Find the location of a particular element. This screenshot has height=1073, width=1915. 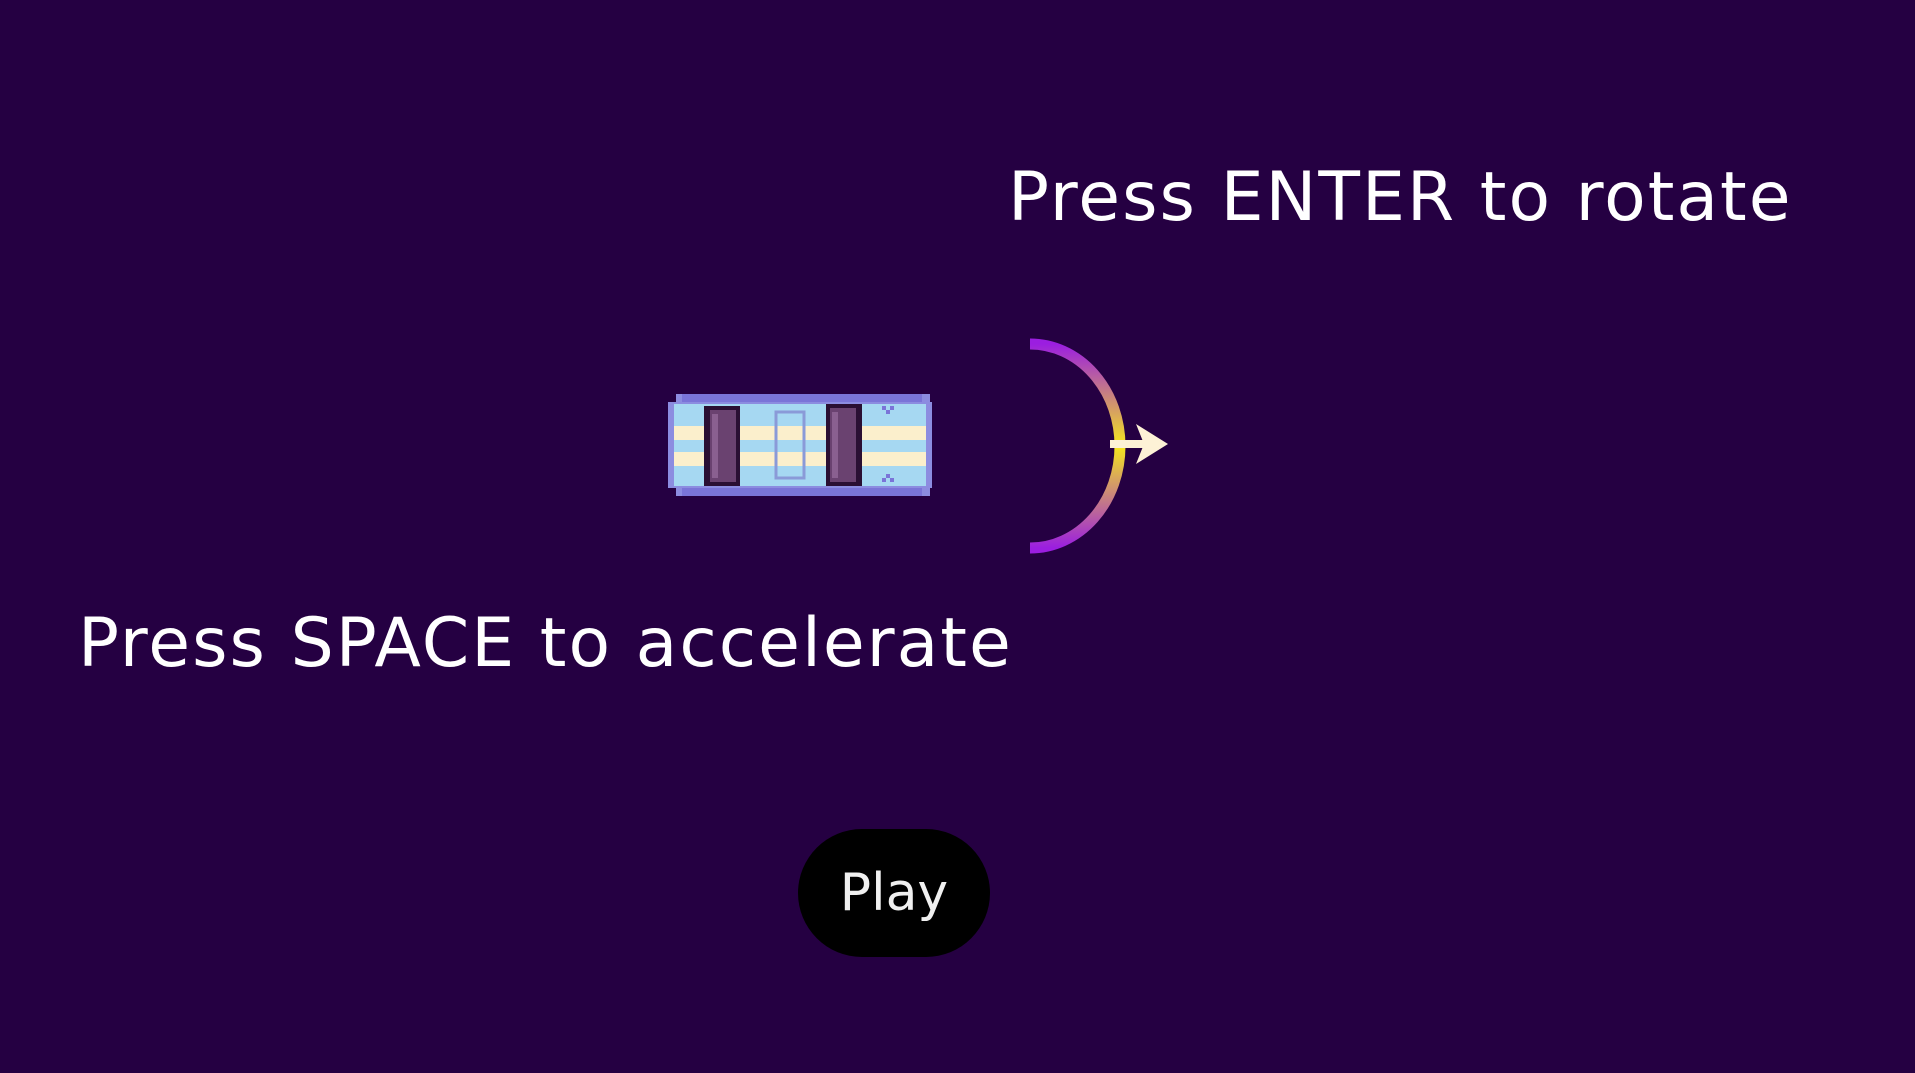

rotate-instruction-text: Press ENTER to rotate is located at coordinates (1400, 197).